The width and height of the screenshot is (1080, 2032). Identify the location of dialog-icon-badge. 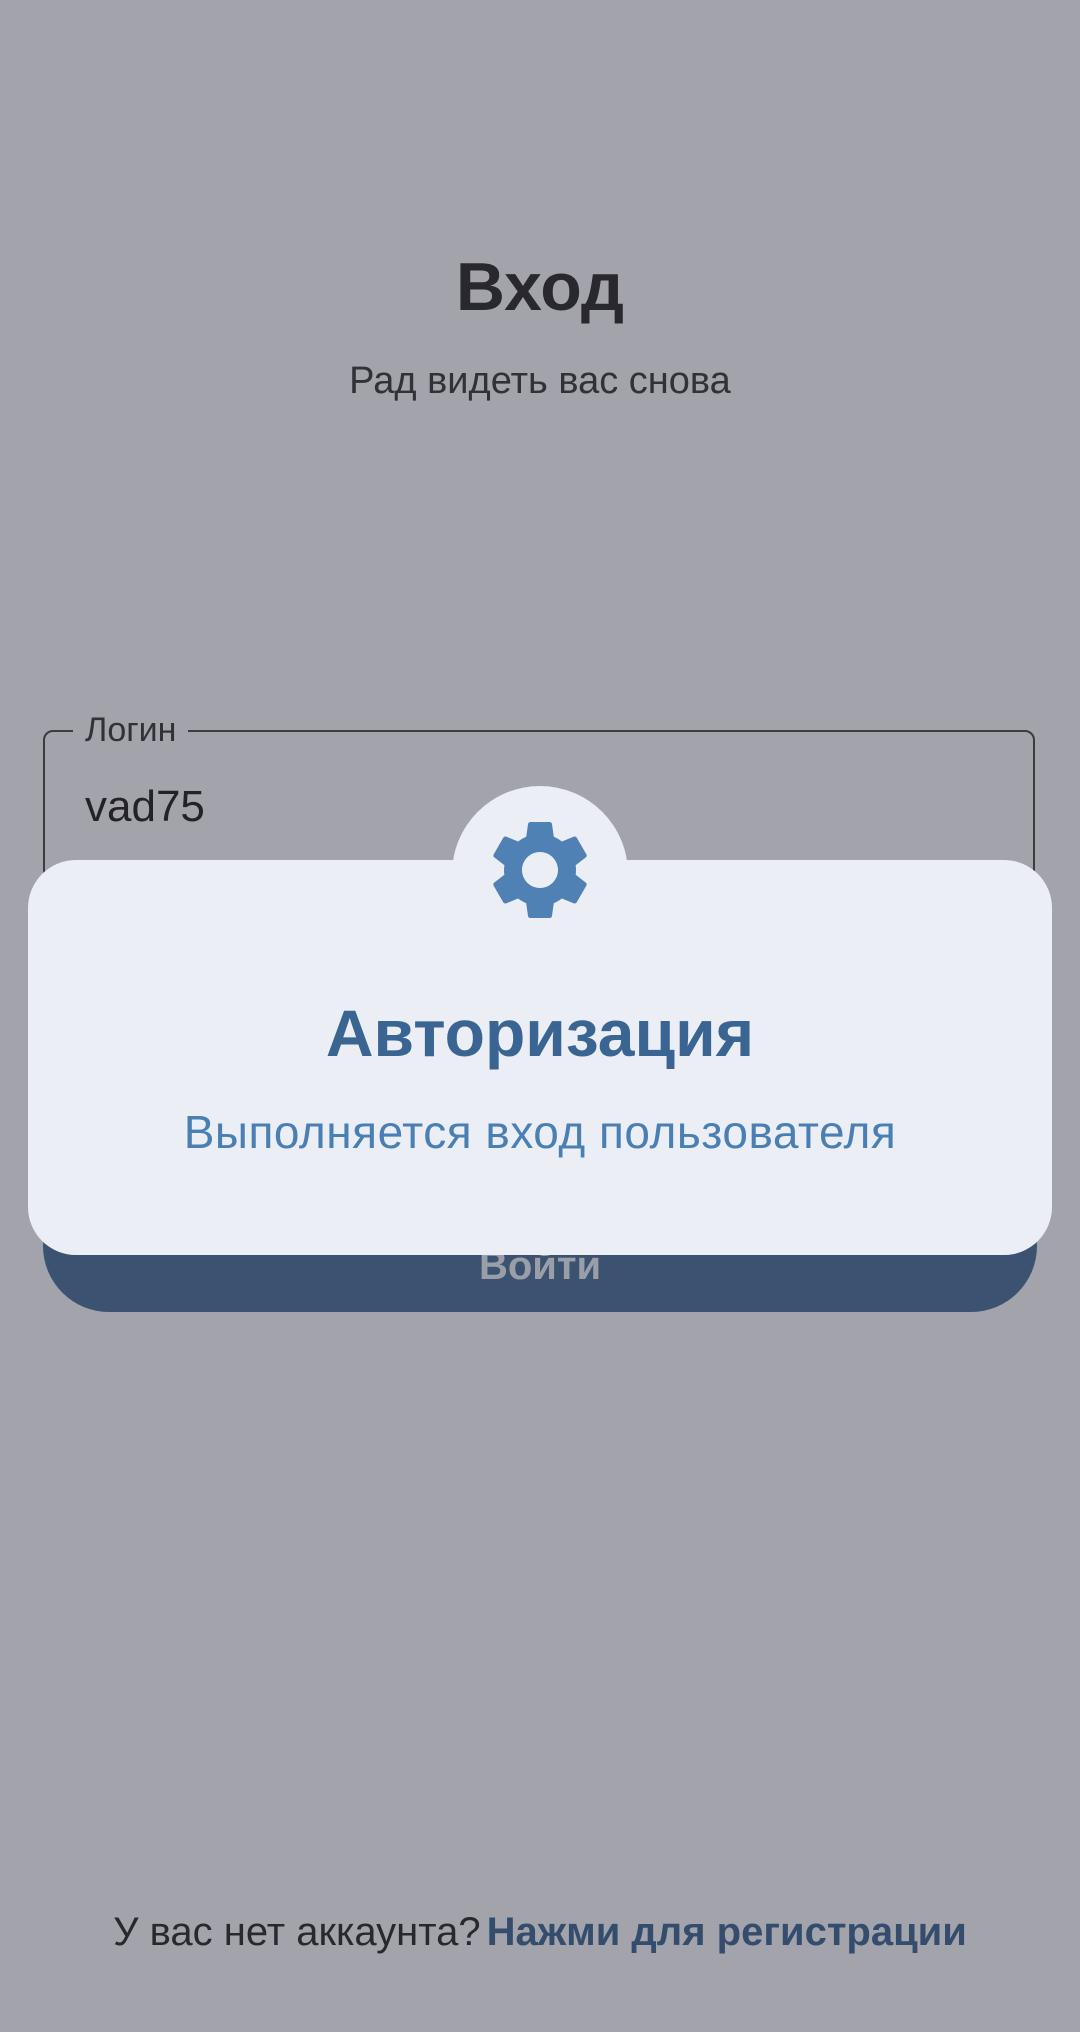
(540, 874).